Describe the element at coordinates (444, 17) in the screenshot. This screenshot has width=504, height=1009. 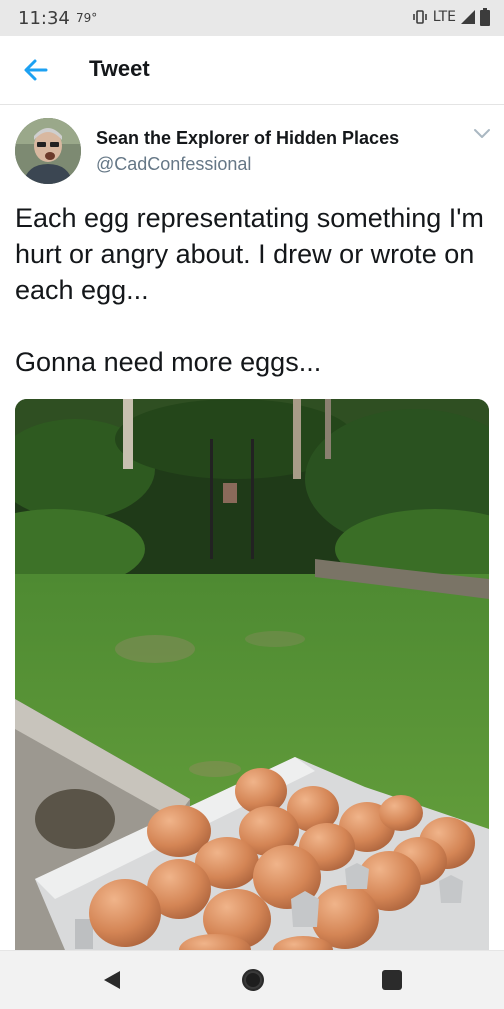
I see `network-type: LTE` at that location.